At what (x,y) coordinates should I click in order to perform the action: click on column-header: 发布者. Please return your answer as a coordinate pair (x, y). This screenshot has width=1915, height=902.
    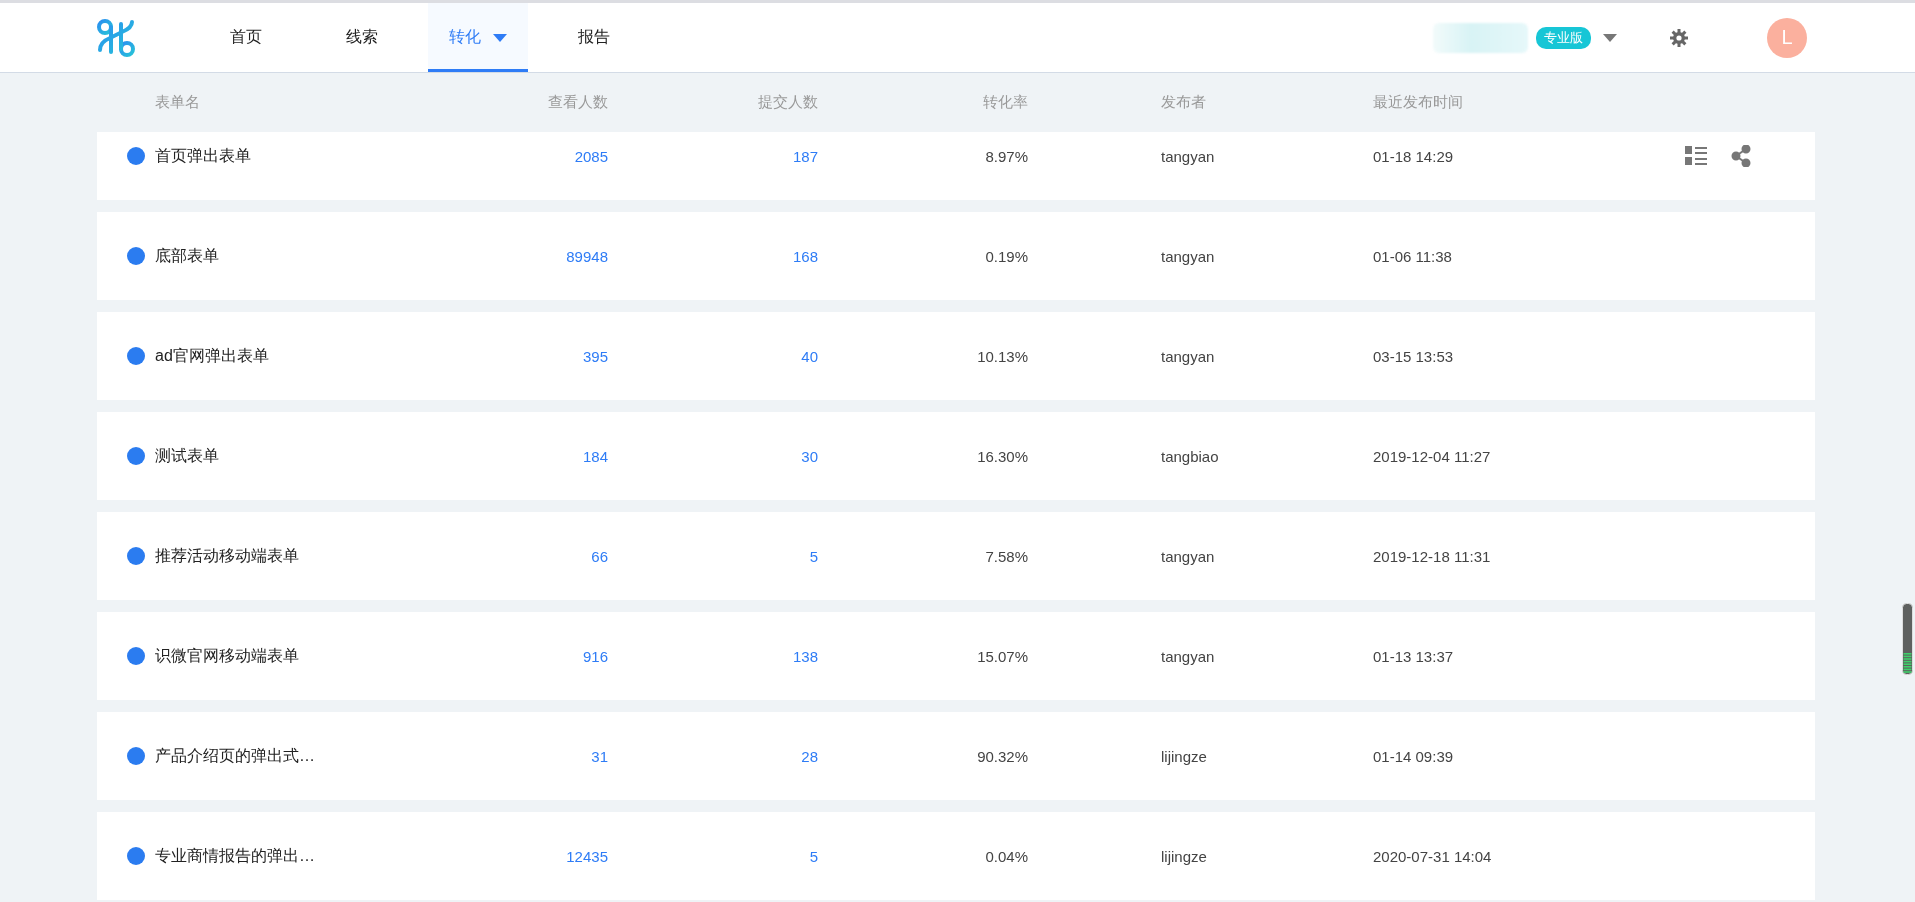
    Looking at the image, I should click on (1183, 102).